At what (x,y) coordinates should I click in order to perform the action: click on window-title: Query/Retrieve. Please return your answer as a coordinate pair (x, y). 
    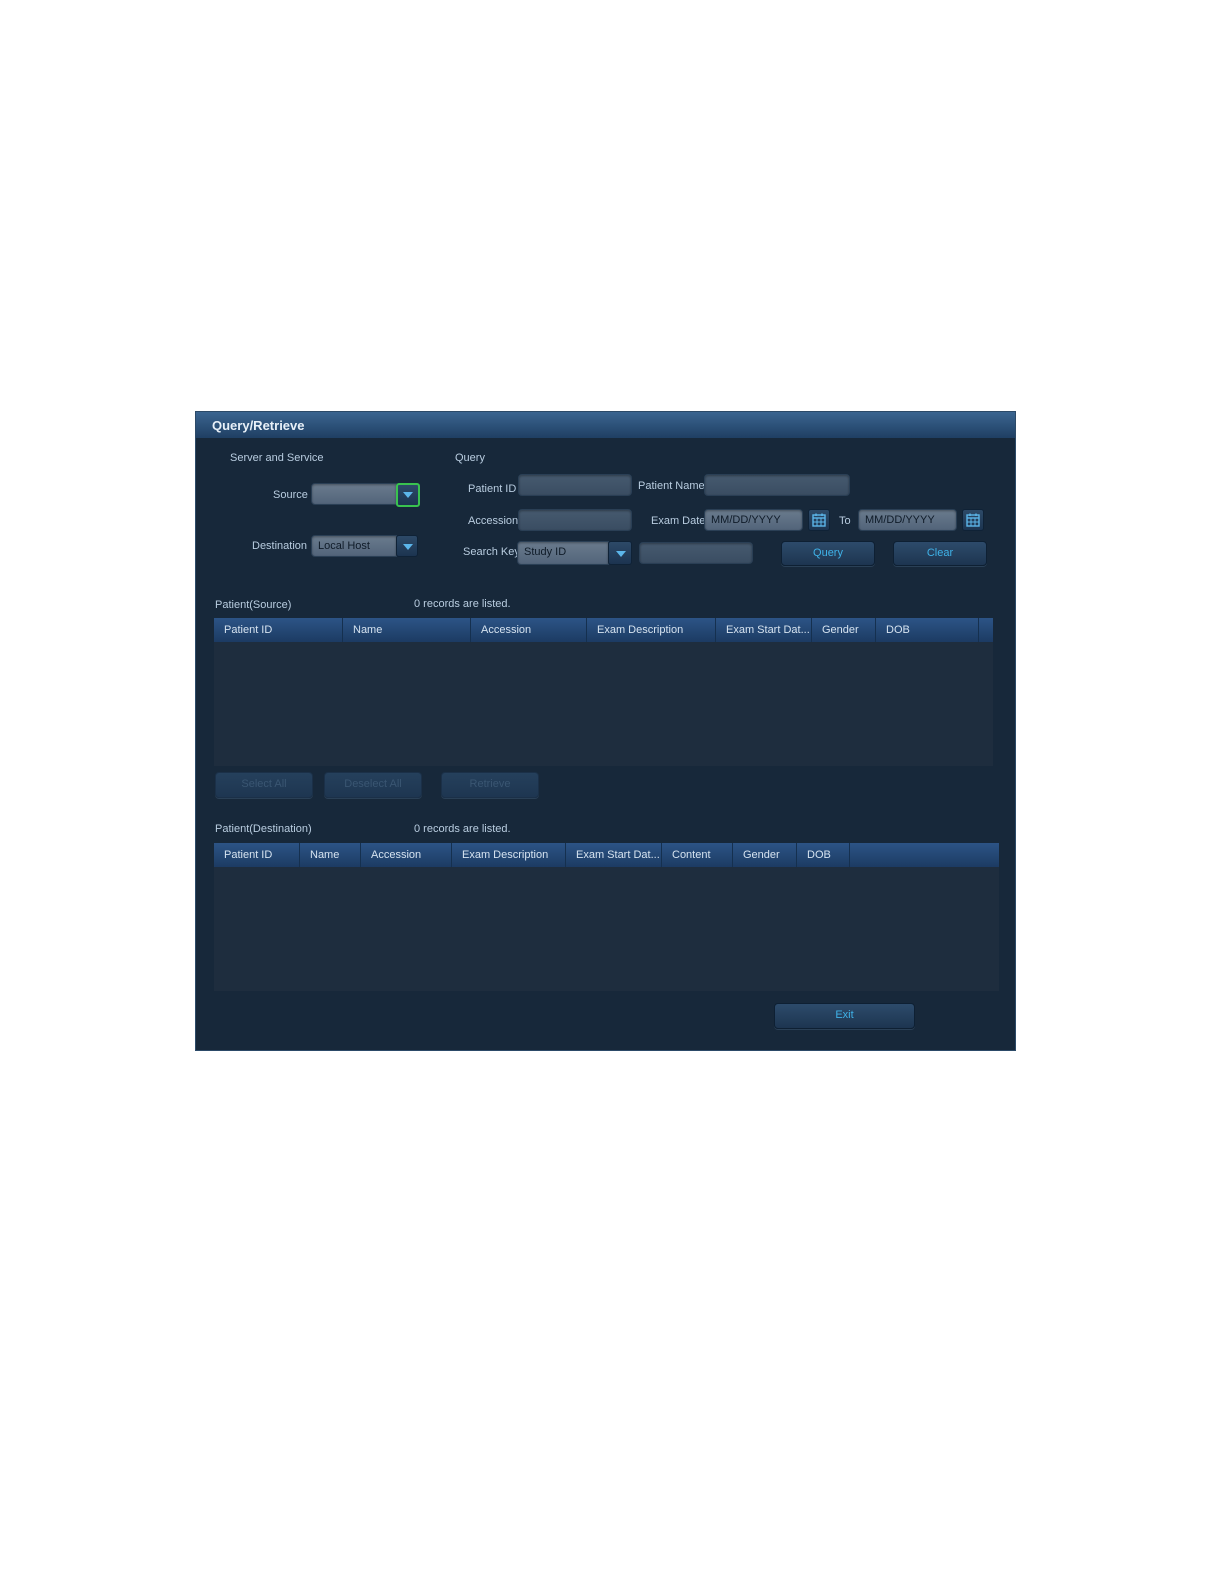
    Looking at the image, I should click on (258, 425).